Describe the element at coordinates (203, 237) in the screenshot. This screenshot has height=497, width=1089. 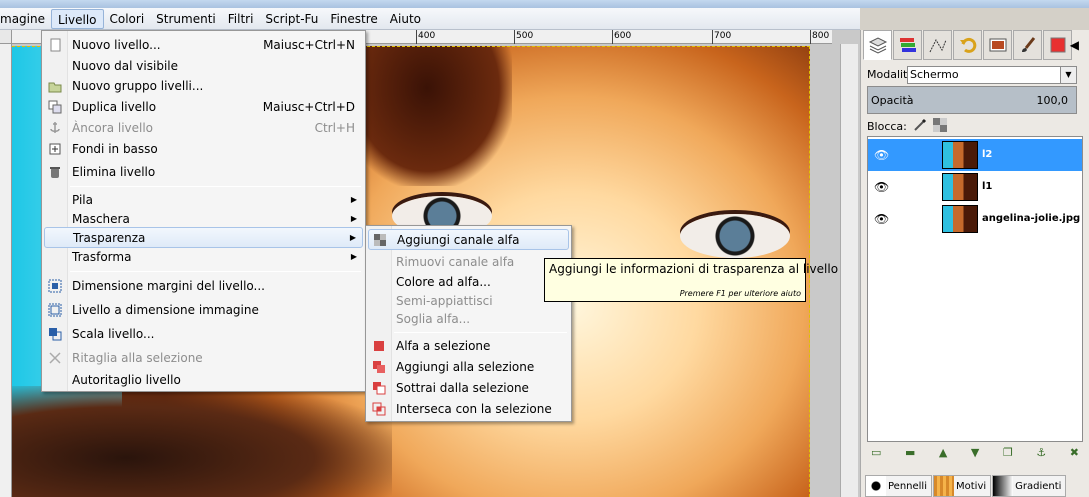
I see `menu-item-trasparenza: Trasparenza ▶` at that location.